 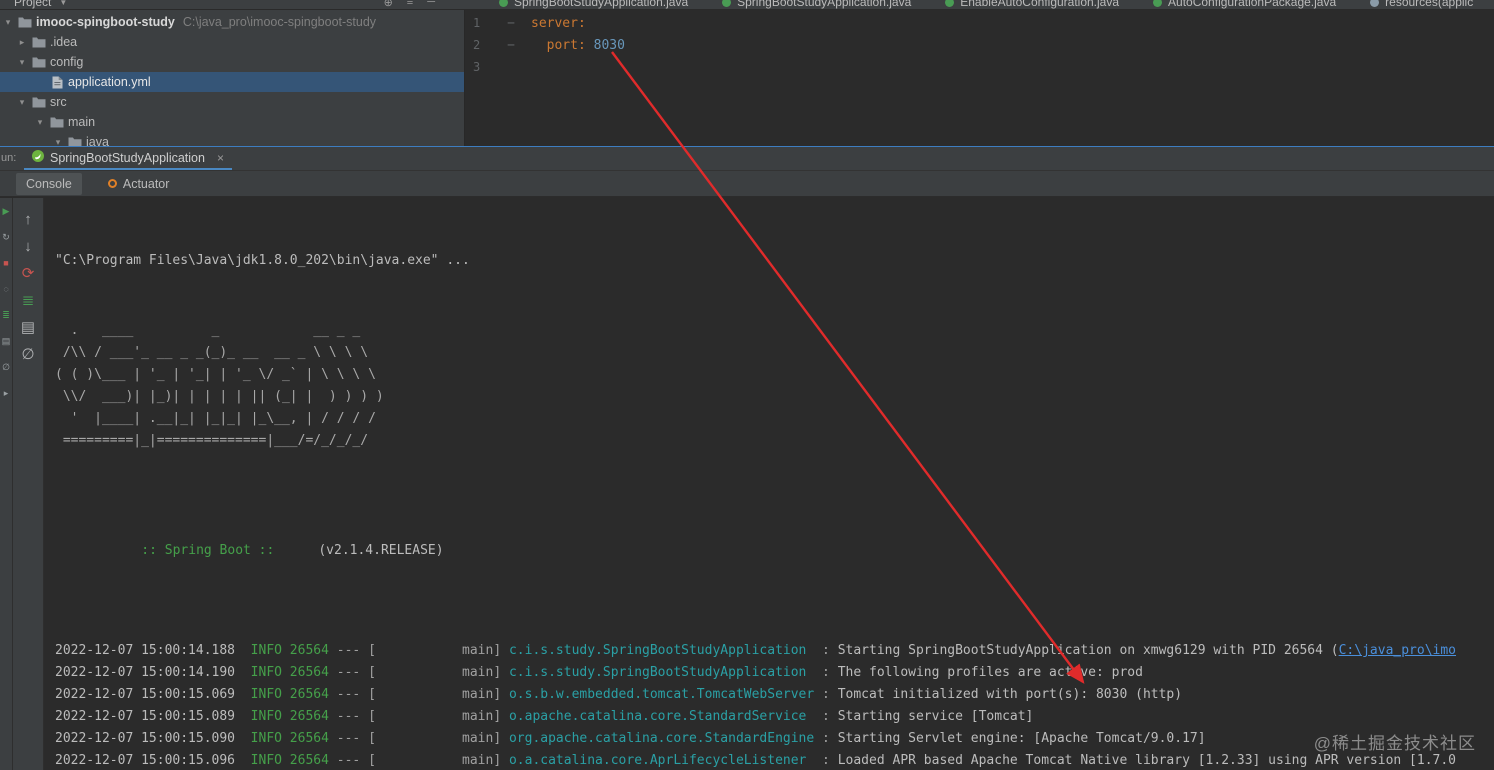 I want to click on editor-tab: resources(applic, so click(x=1421, y=4).